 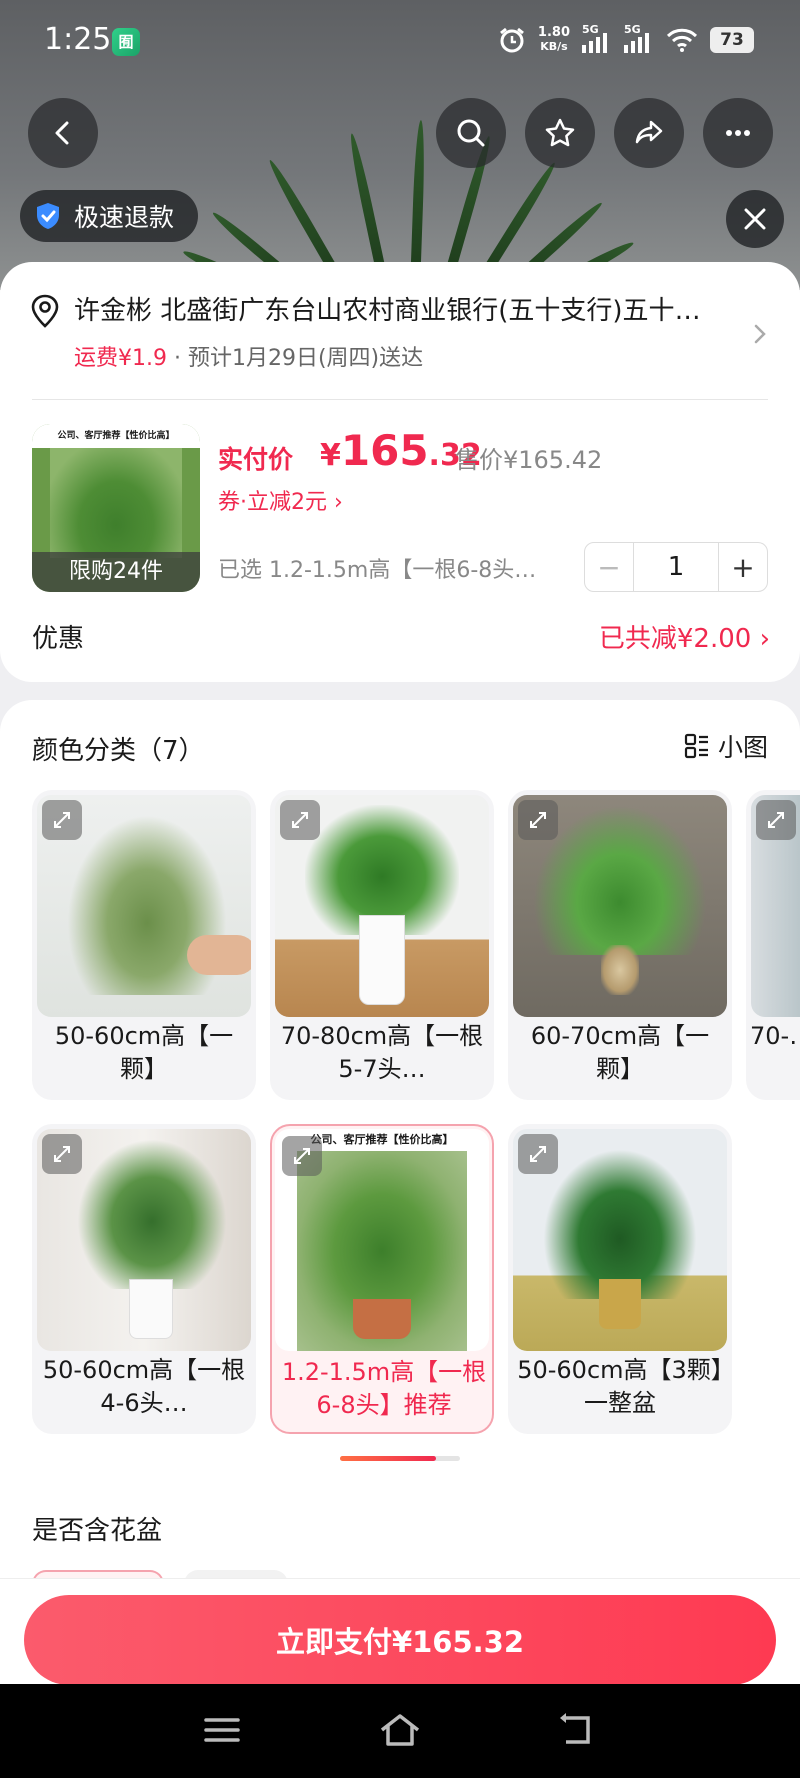 I want to click on wifi-icon, so click(x=682, y=40).